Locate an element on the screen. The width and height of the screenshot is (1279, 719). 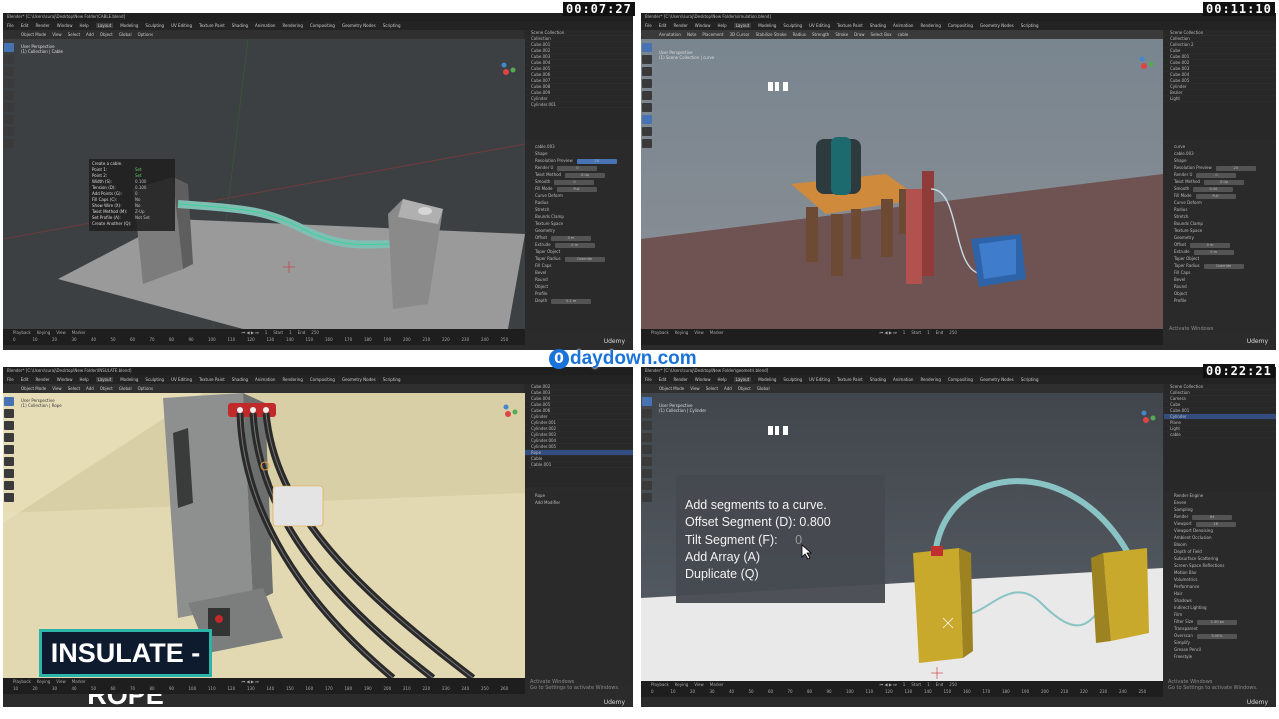
outliner-item: Light is located at coordinates (1220, 99).